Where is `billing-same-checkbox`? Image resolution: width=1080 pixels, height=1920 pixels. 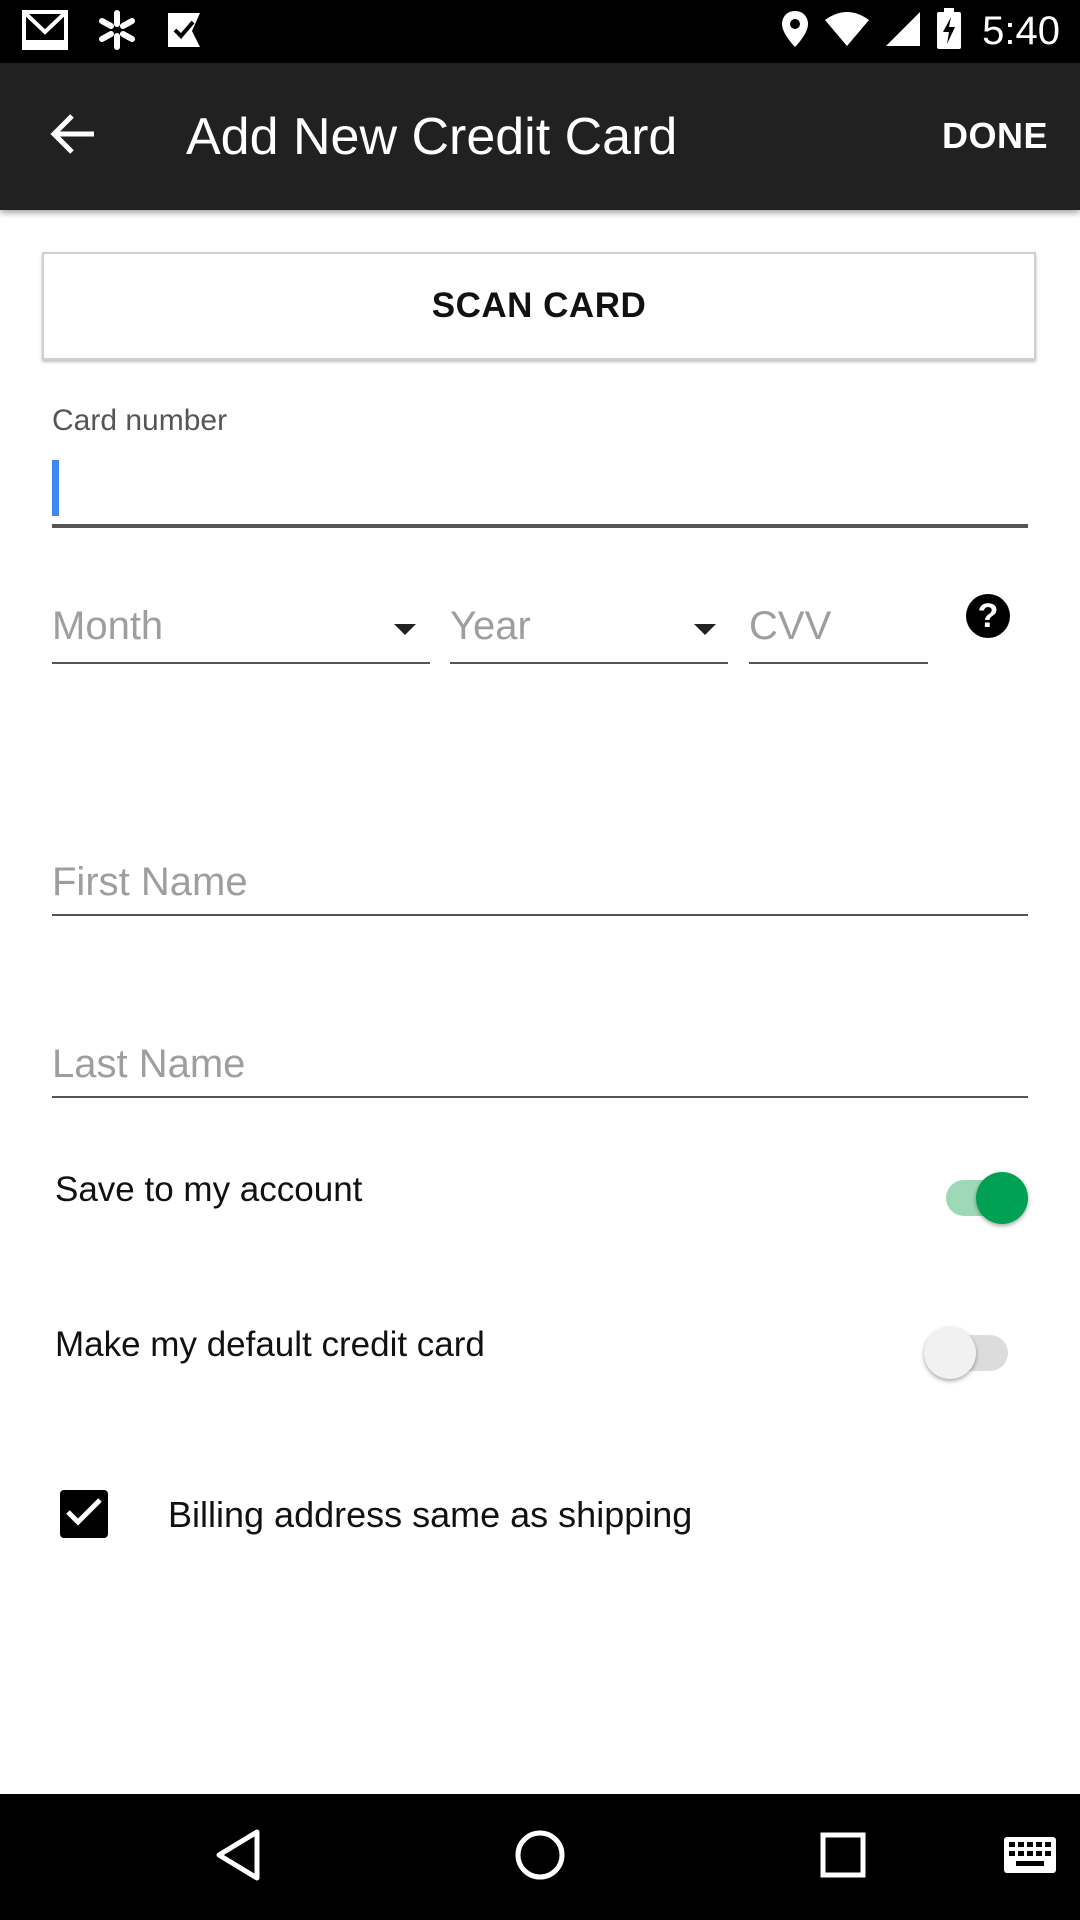
billing-same-checkbox is located at coordinates (84, 1514).